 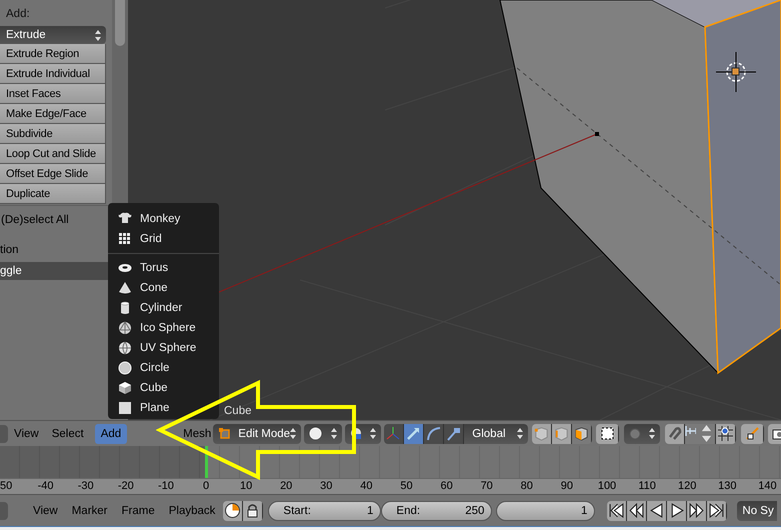 What do you see at coordinates (163, 388) in the screenshot?
I see `menu-item: Cube` at bounding box center [163, 388].